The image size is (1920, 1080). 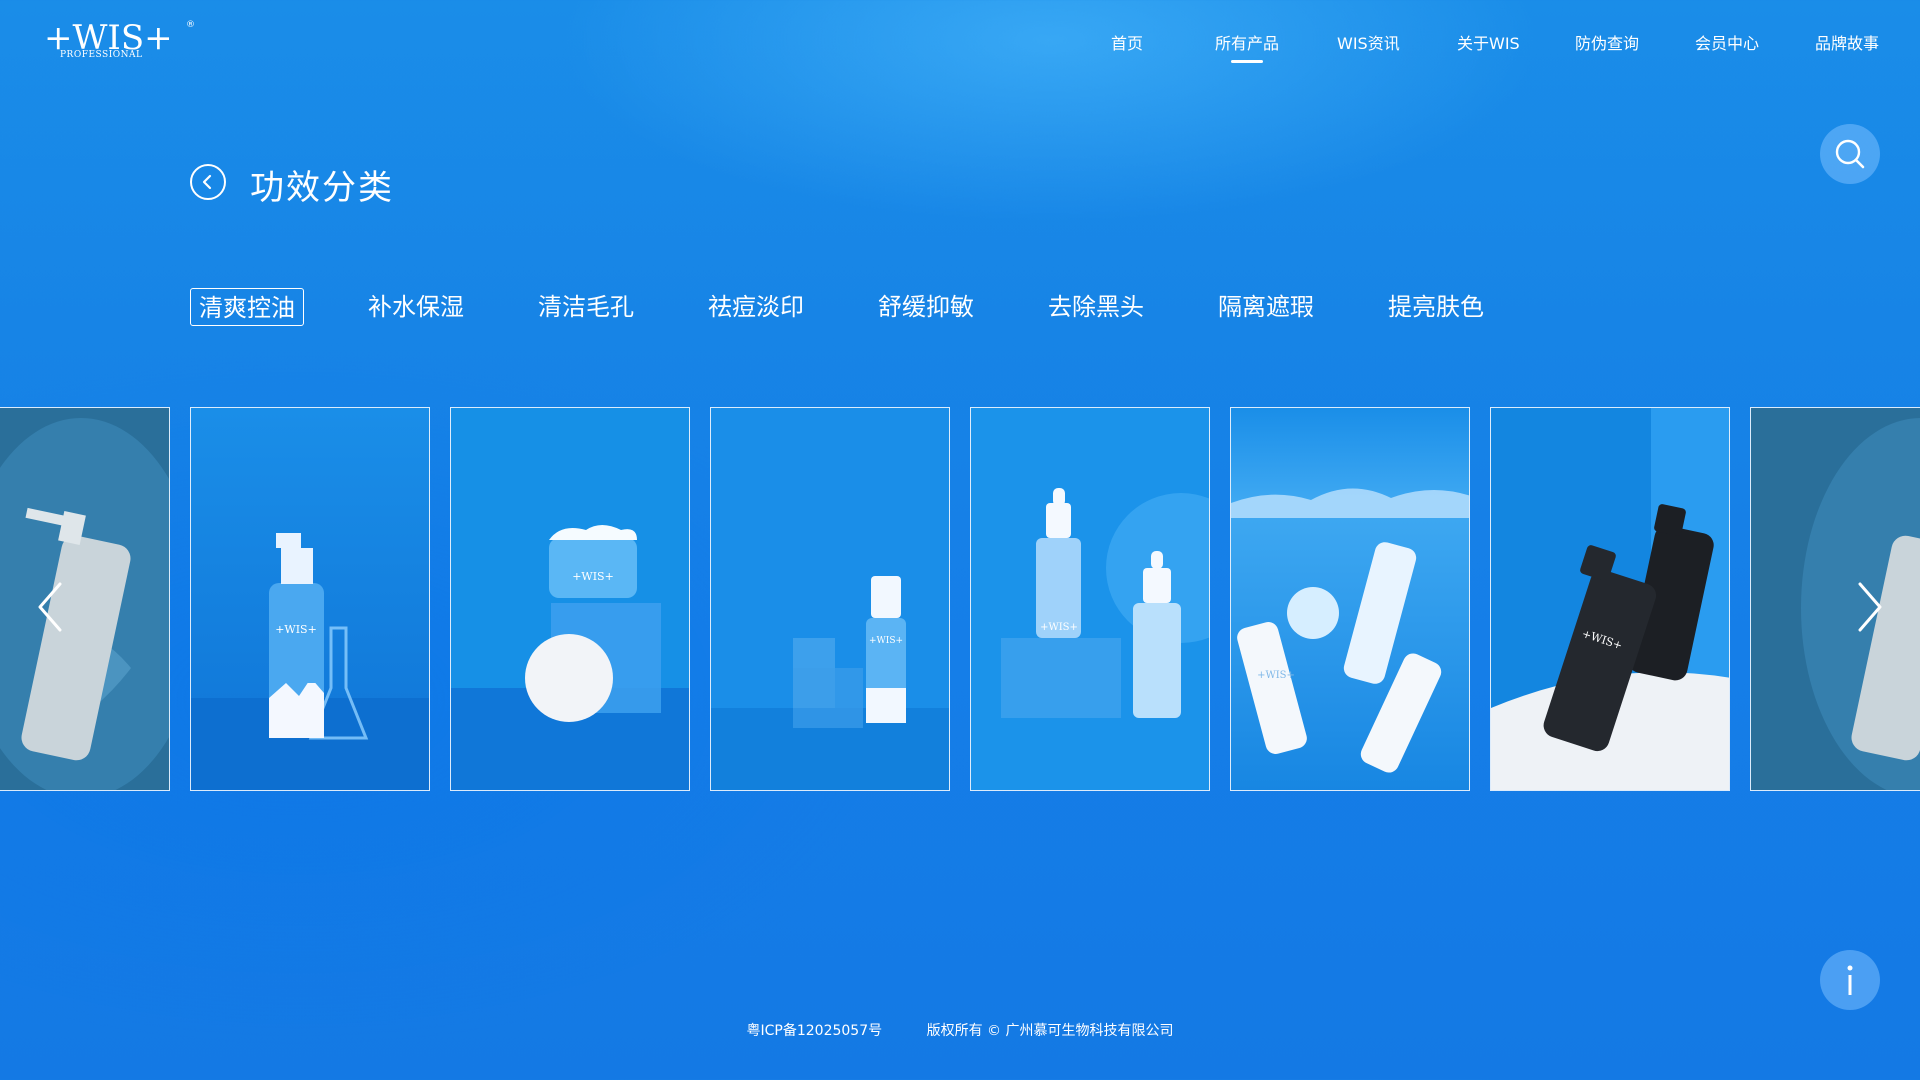 What do you see at coordinates (1096, 307) in the screenshot?
I see `tab-blackhead: 去除黑头` at bounding box center [1096, 307].